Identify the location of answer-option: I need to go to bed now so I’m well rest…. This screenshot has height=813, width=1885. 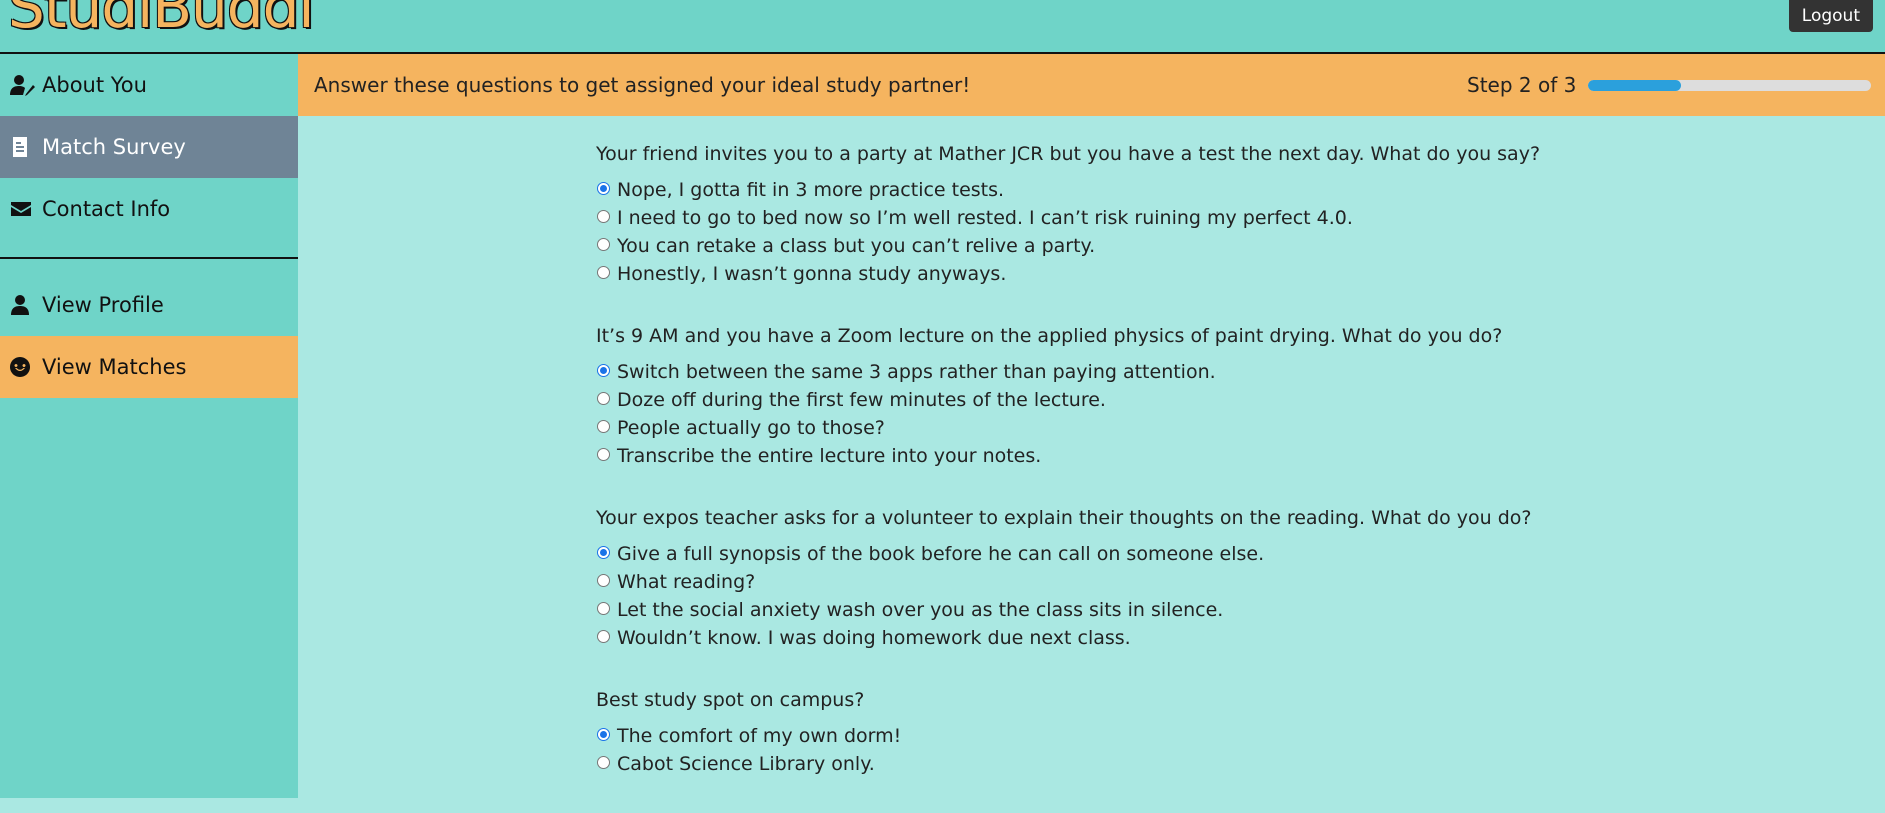
(1096, 218).